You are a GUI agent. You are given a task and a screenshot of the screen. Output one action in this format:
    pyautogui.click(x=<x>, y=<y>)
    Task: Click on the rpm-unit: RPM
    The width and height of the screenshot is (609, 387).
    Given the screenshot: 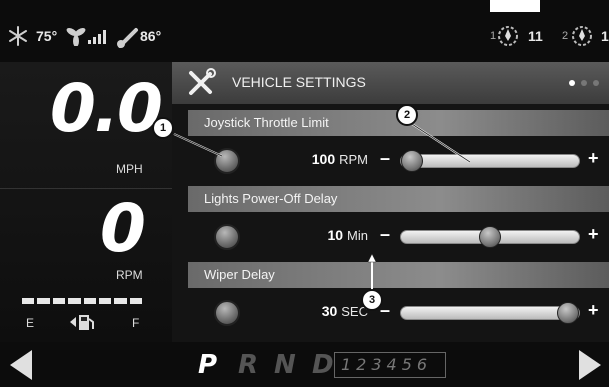 What is the action you would take?
    pyautogui.click(x=129, y=275)
    